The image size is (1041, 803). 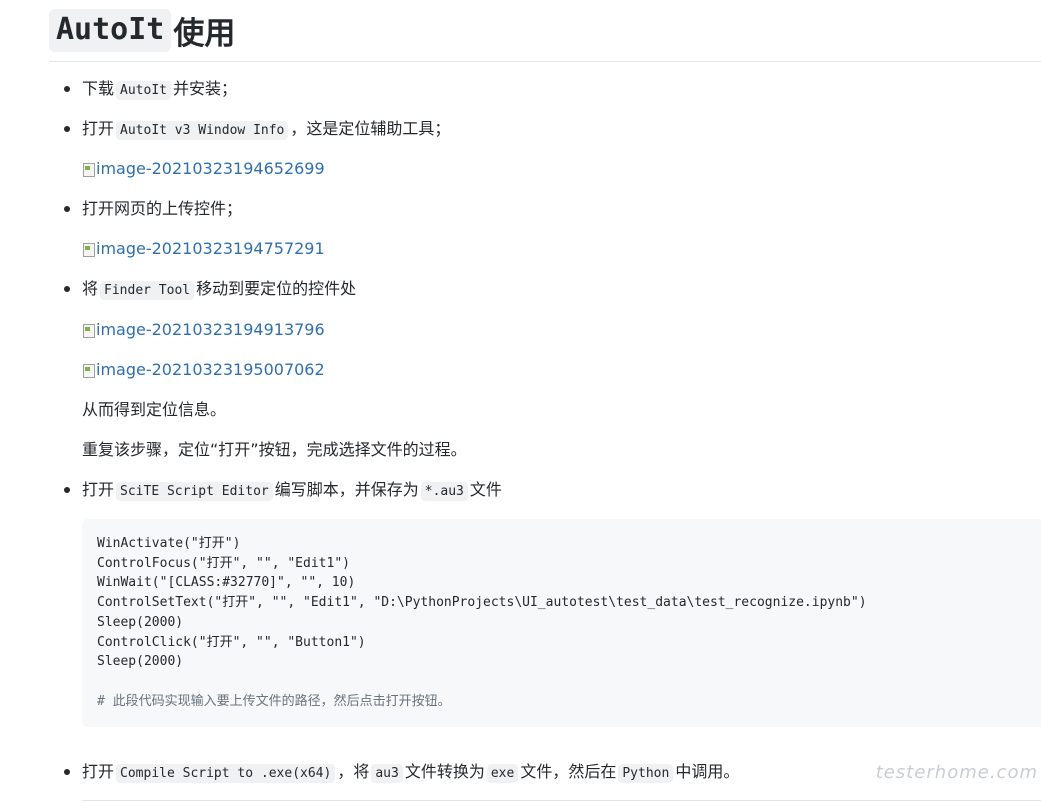 I want to click on inline-code: Python, so click(x=646, y=773).